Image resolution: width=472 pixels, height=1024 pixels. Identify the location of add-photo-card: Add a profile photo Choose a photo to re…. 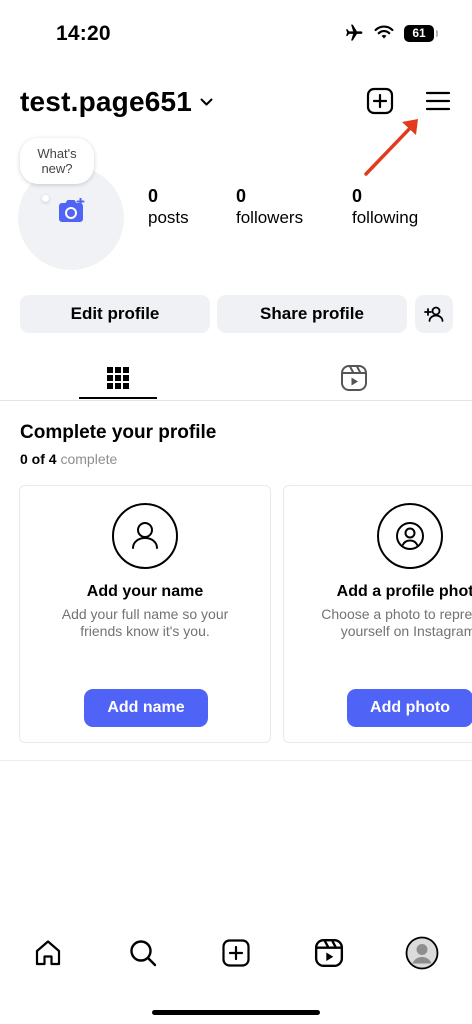
(377, 614).